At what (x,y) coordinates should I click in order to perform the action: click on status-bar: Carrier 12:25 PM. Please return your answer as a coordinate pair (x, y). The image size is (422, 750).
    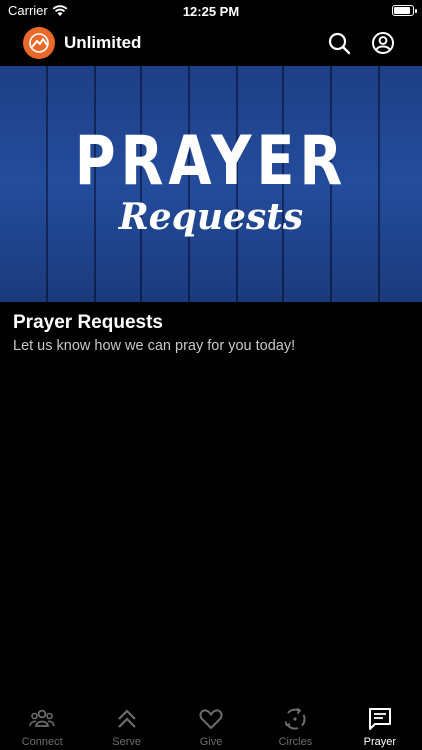
    Looking at the image, I should click on (211, 11).